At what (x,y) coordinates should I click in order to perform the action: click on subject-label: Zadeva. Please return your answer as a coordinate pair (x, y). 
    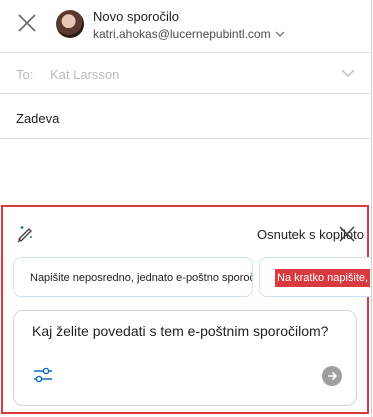
    Looking at the image, I should click on (38, 118).